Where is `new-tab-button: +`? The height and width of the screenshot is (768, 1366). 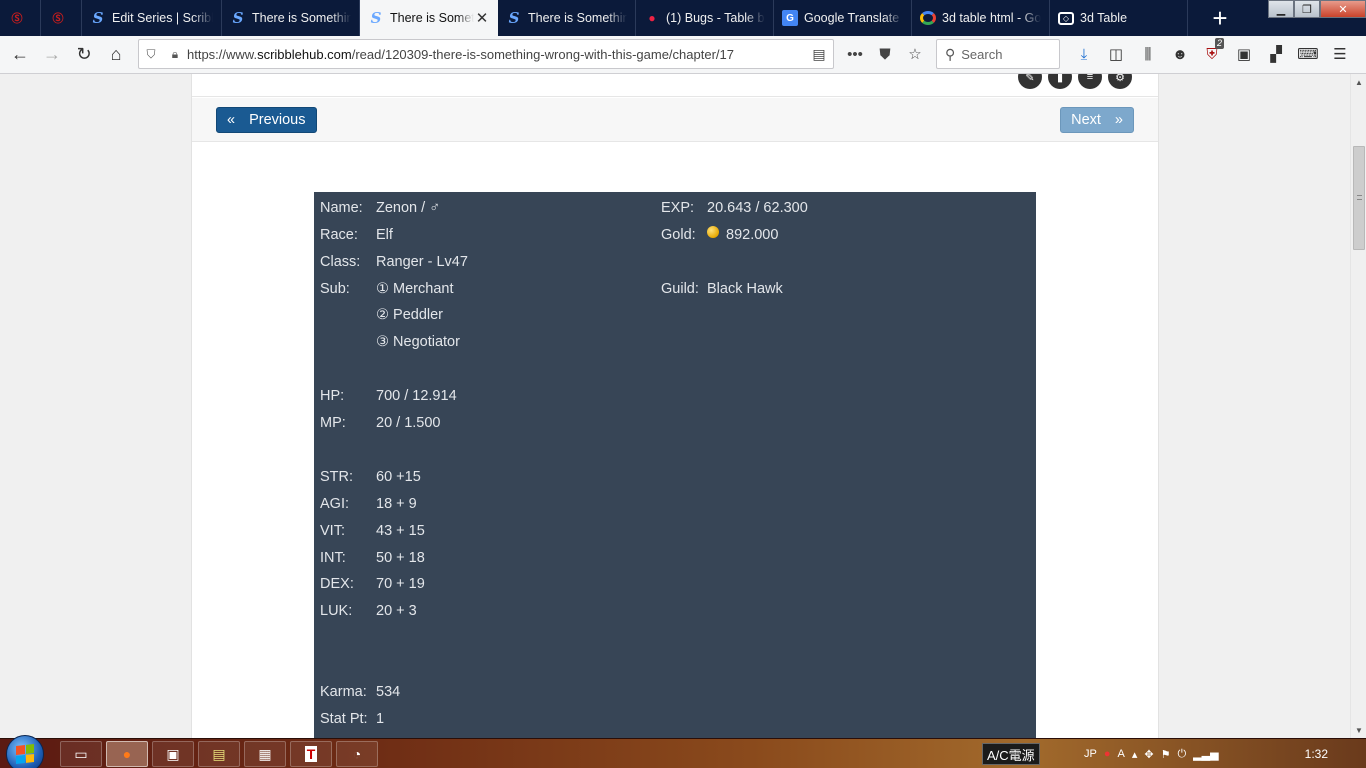 new-tab-button: + is located at coordinates (1220, 18).